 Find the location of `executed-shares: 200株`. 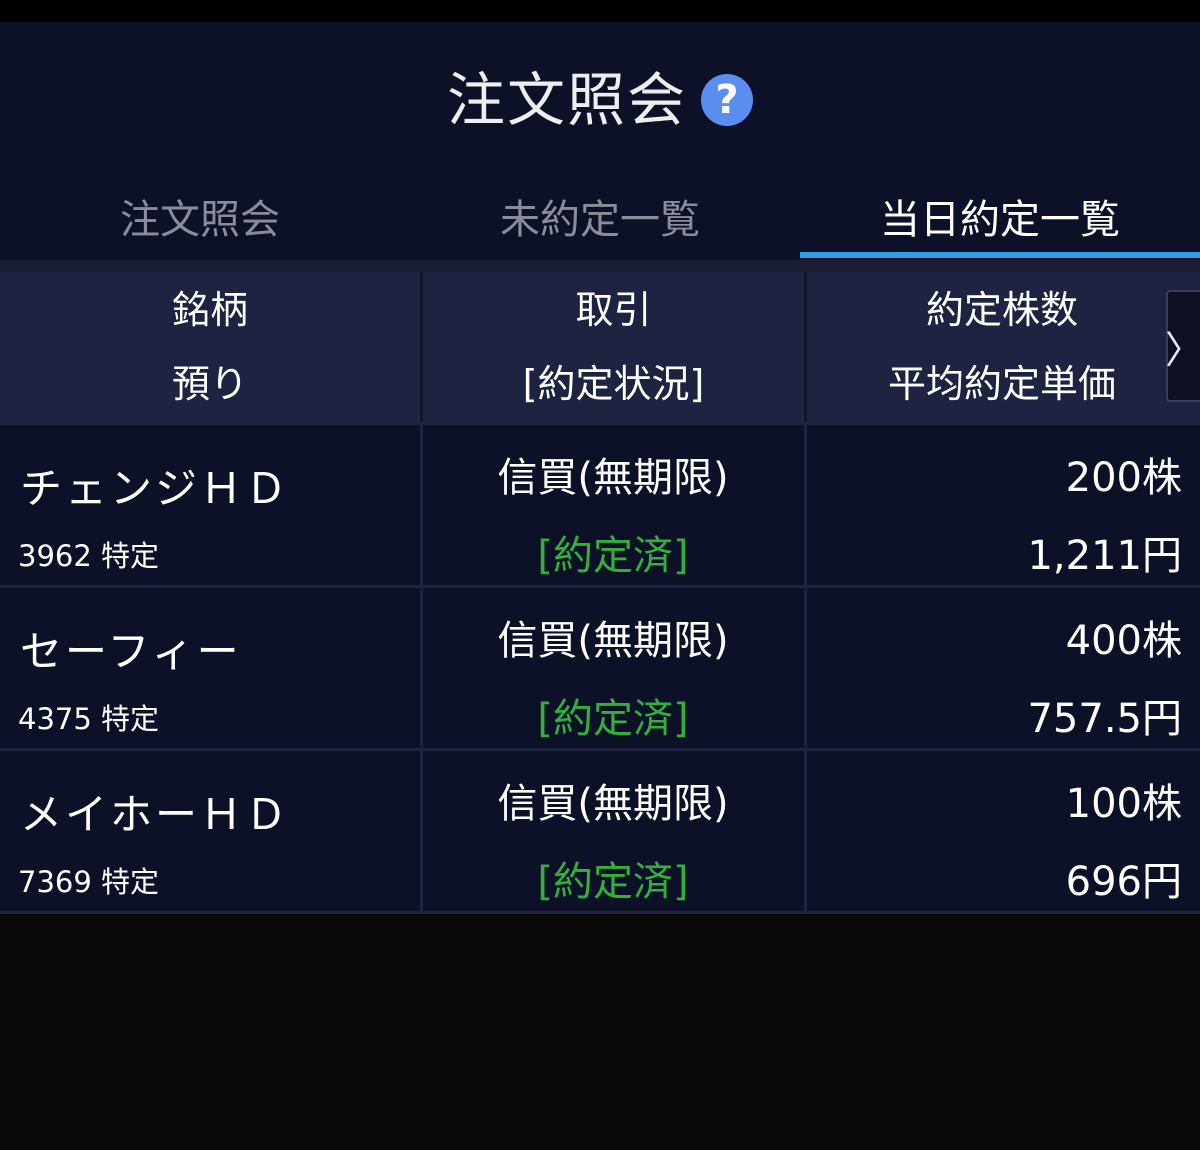

executed-shares: 200株 is located at coordinates (1123, 478).